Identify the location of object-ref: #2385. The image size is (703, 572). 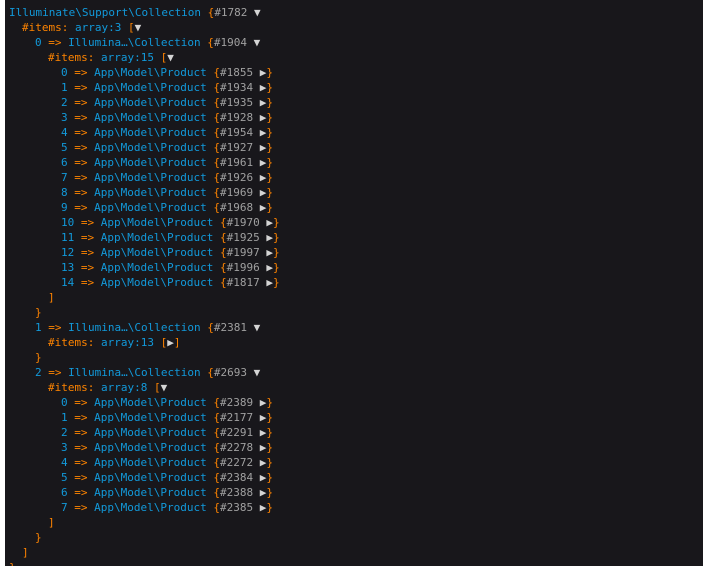
(236, 507).